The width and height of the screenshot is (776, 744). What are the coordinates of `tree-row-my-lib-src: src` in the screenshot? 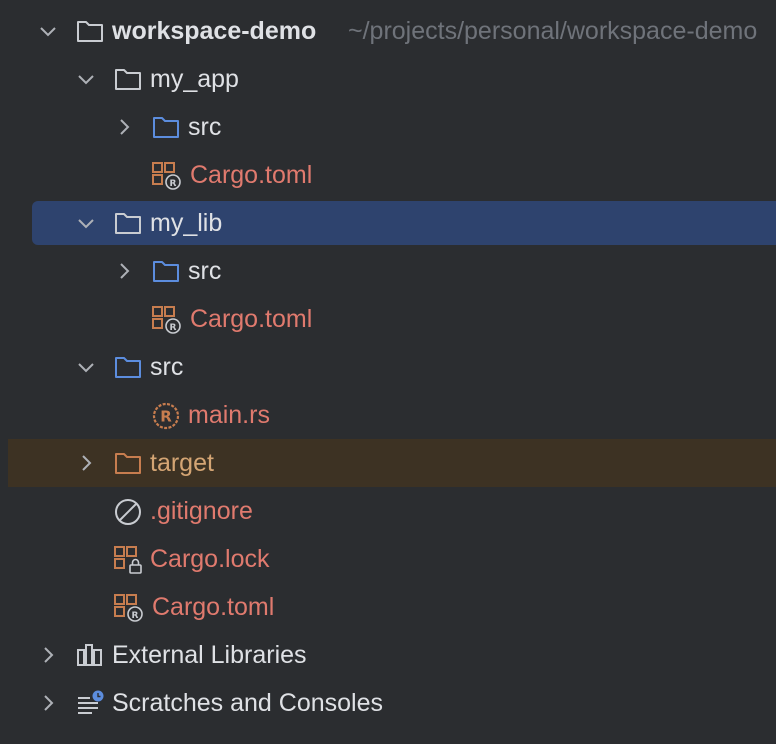 It's located at (388, 271).